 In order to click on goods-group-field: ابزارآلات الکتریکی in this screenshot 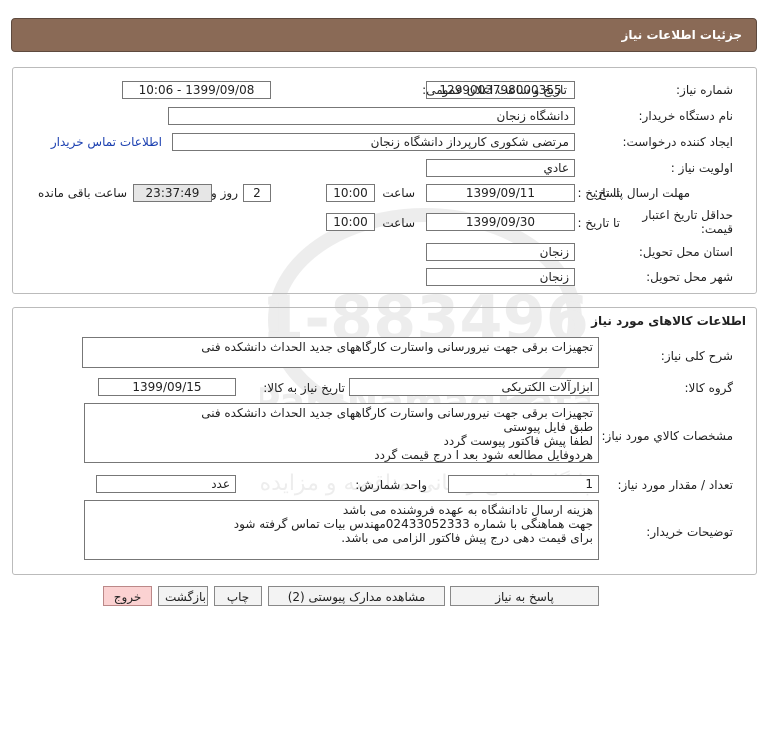, I will do `click(474, 387)`.